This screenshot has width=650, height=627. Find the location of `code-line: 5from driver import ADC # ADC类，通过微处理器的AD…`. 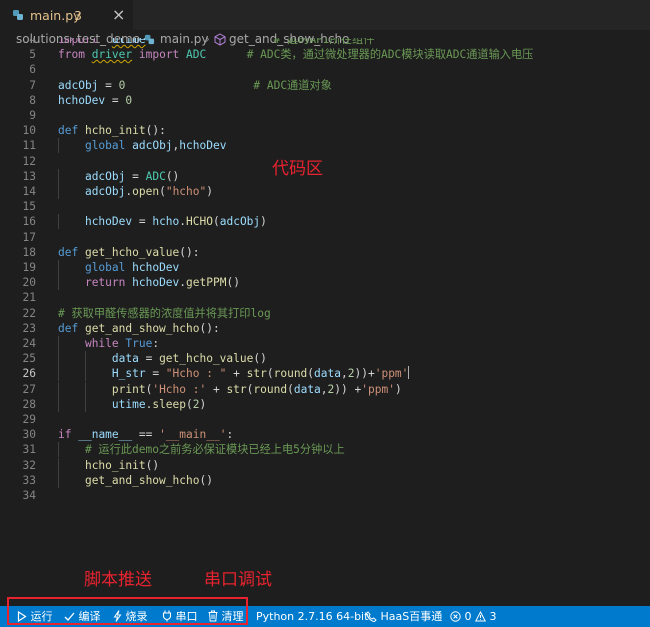

code-line: 5from driver import ADC # ADC类，通过微处理器的AD… is located at coordinates (325, 54).